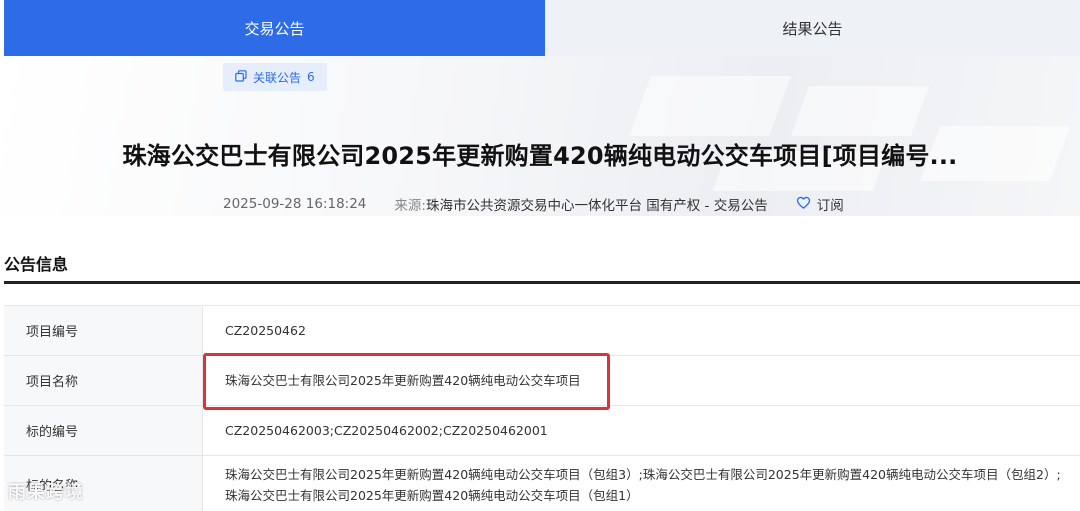 This screenshot has width=1080, height=511. I want to click on section-divider, so click(542, 282).